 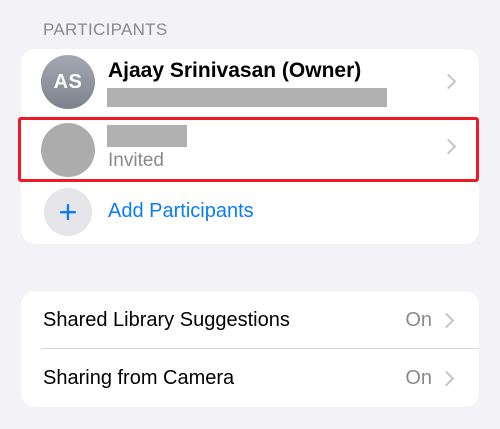 What do you see at coordinates (139, 378) in the screenshot?
I see `setting-label: Sharing from Camera` at bounding box center [139, 378].